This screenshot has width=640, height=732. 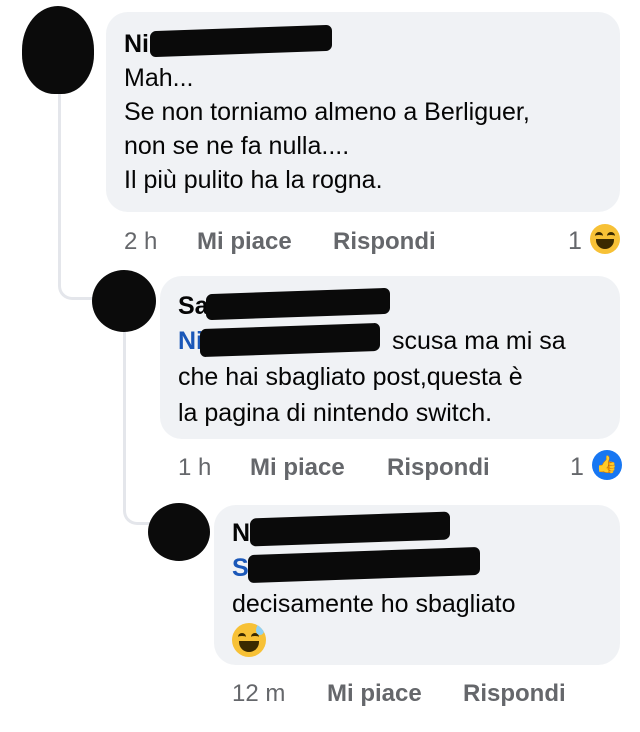 What do you see at coordinates (417, 585) in the screenshot?
I see `comment-bubble: N S decisamente ho sbagliato` at bounding box center [417, 585].